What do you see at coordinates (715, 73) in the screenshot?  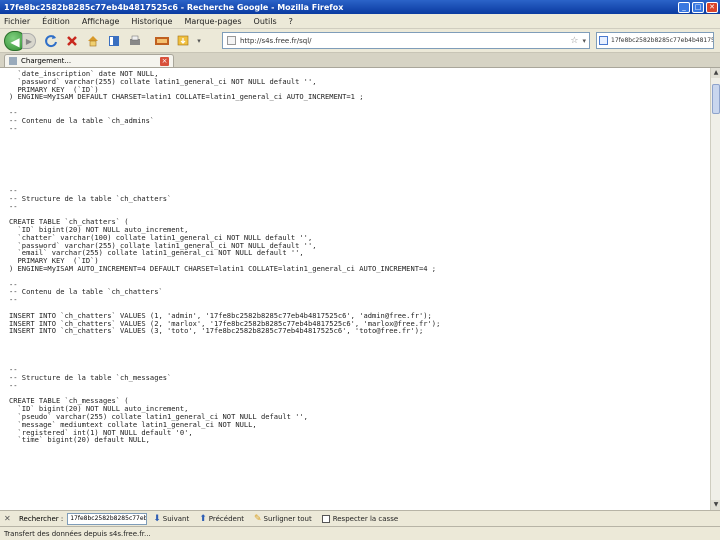 I see `scroll-up-icon: ▲` at bounding box center [715, 73].